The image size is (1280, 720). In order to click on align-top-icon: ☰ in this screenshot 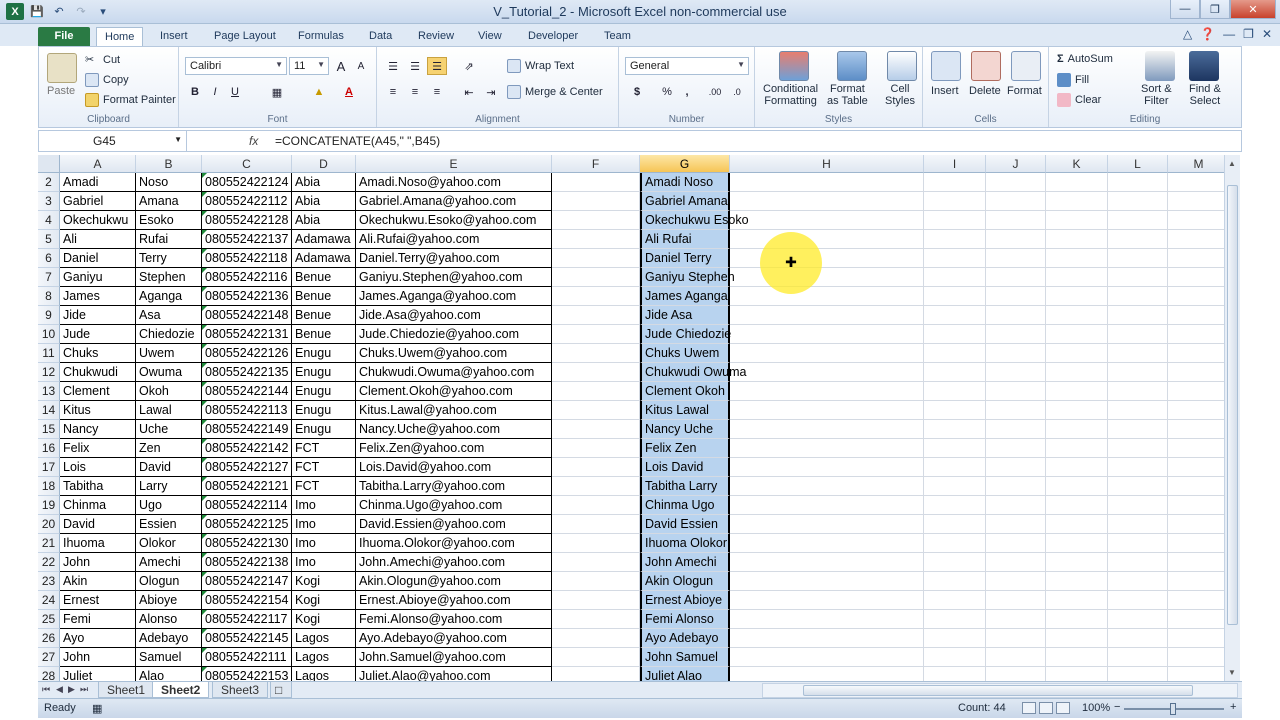, I will do `click(393, 66)`.